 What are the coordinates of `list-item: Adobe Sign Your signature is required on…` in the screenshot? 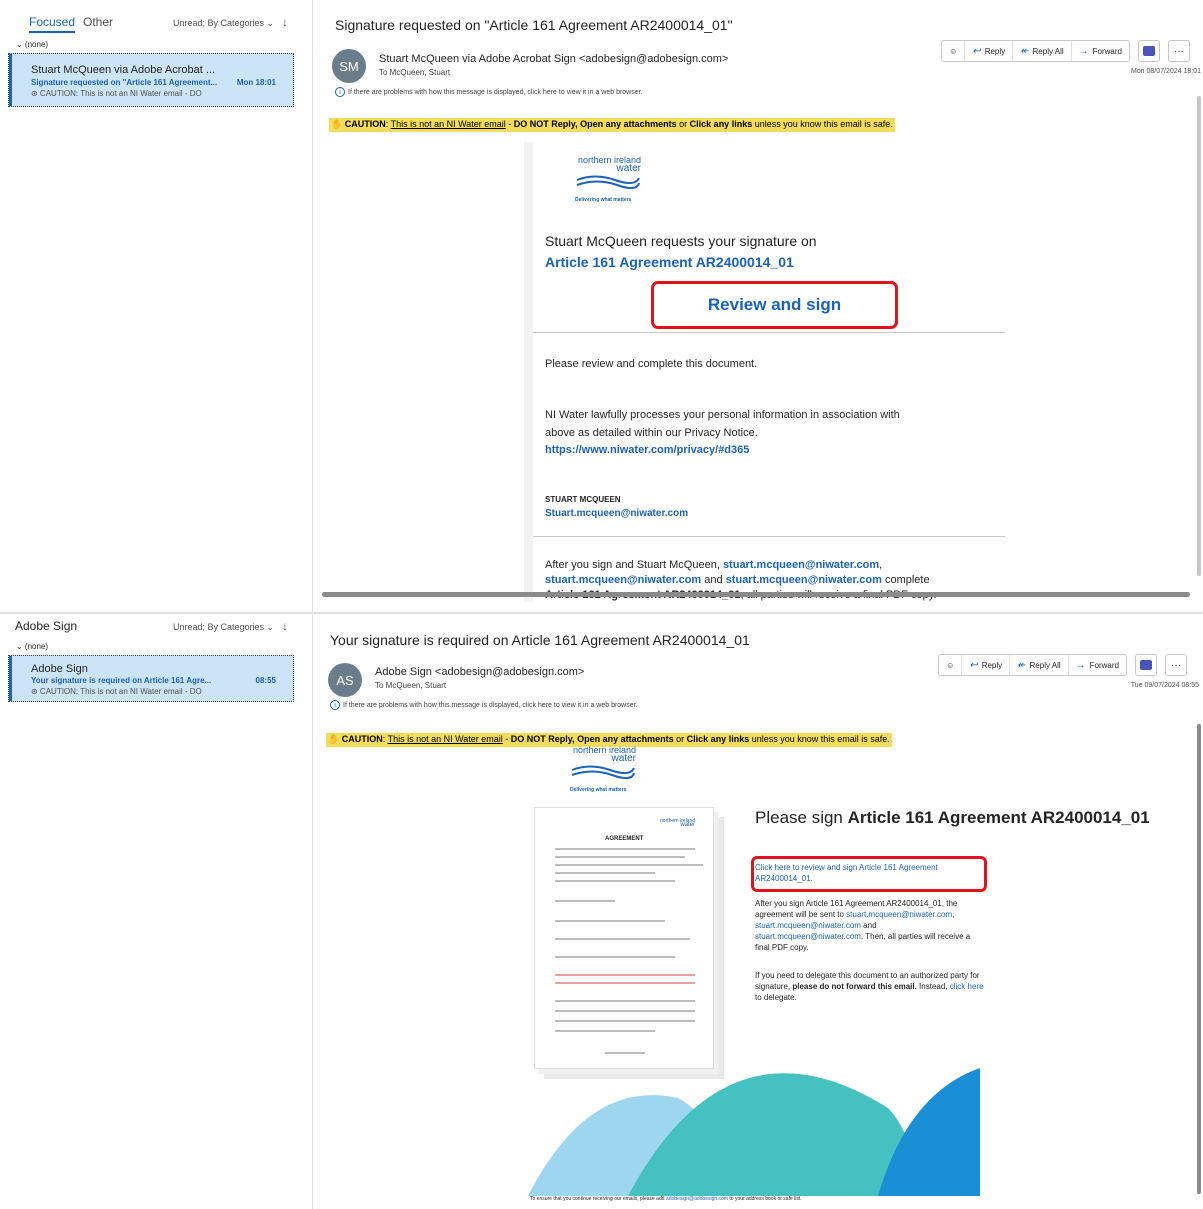 It's located at (151, 678).